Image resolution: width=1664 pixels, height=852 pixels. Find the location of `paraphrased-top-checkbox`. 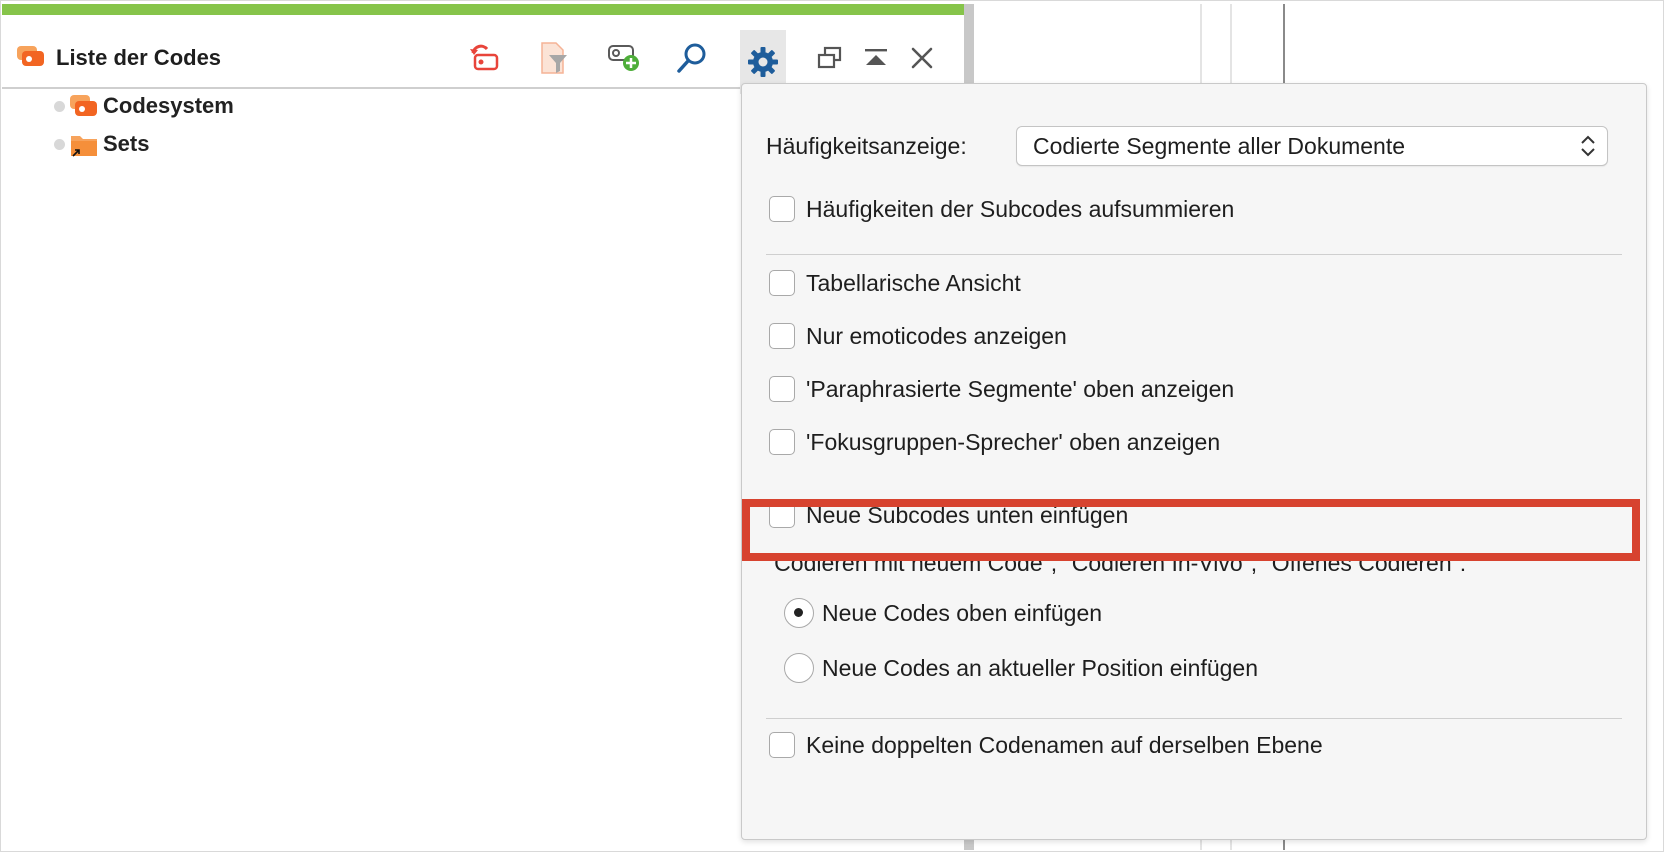

paraphrased-top-checkbox is located at coordinates (782, 389).